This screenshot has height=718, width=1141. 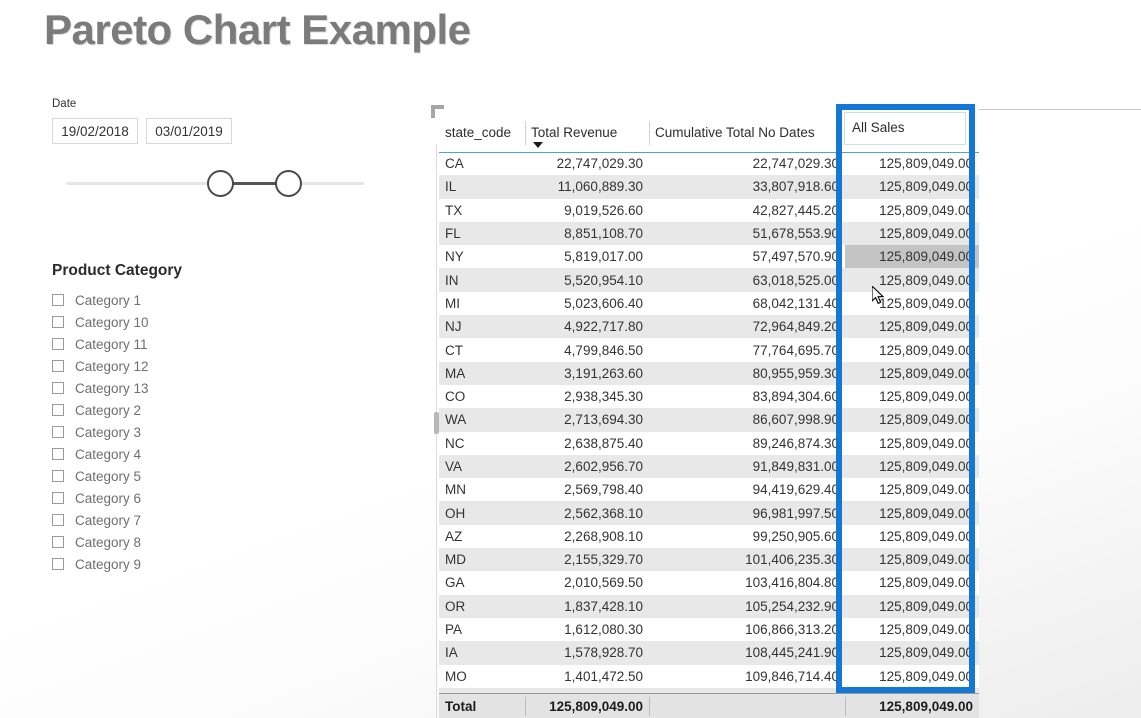 What do you see at coordinates (587, 327) in the screenshot?
I see `table-cell-total-revenue: 4,922,717.80` at bounding box center [587, 327].